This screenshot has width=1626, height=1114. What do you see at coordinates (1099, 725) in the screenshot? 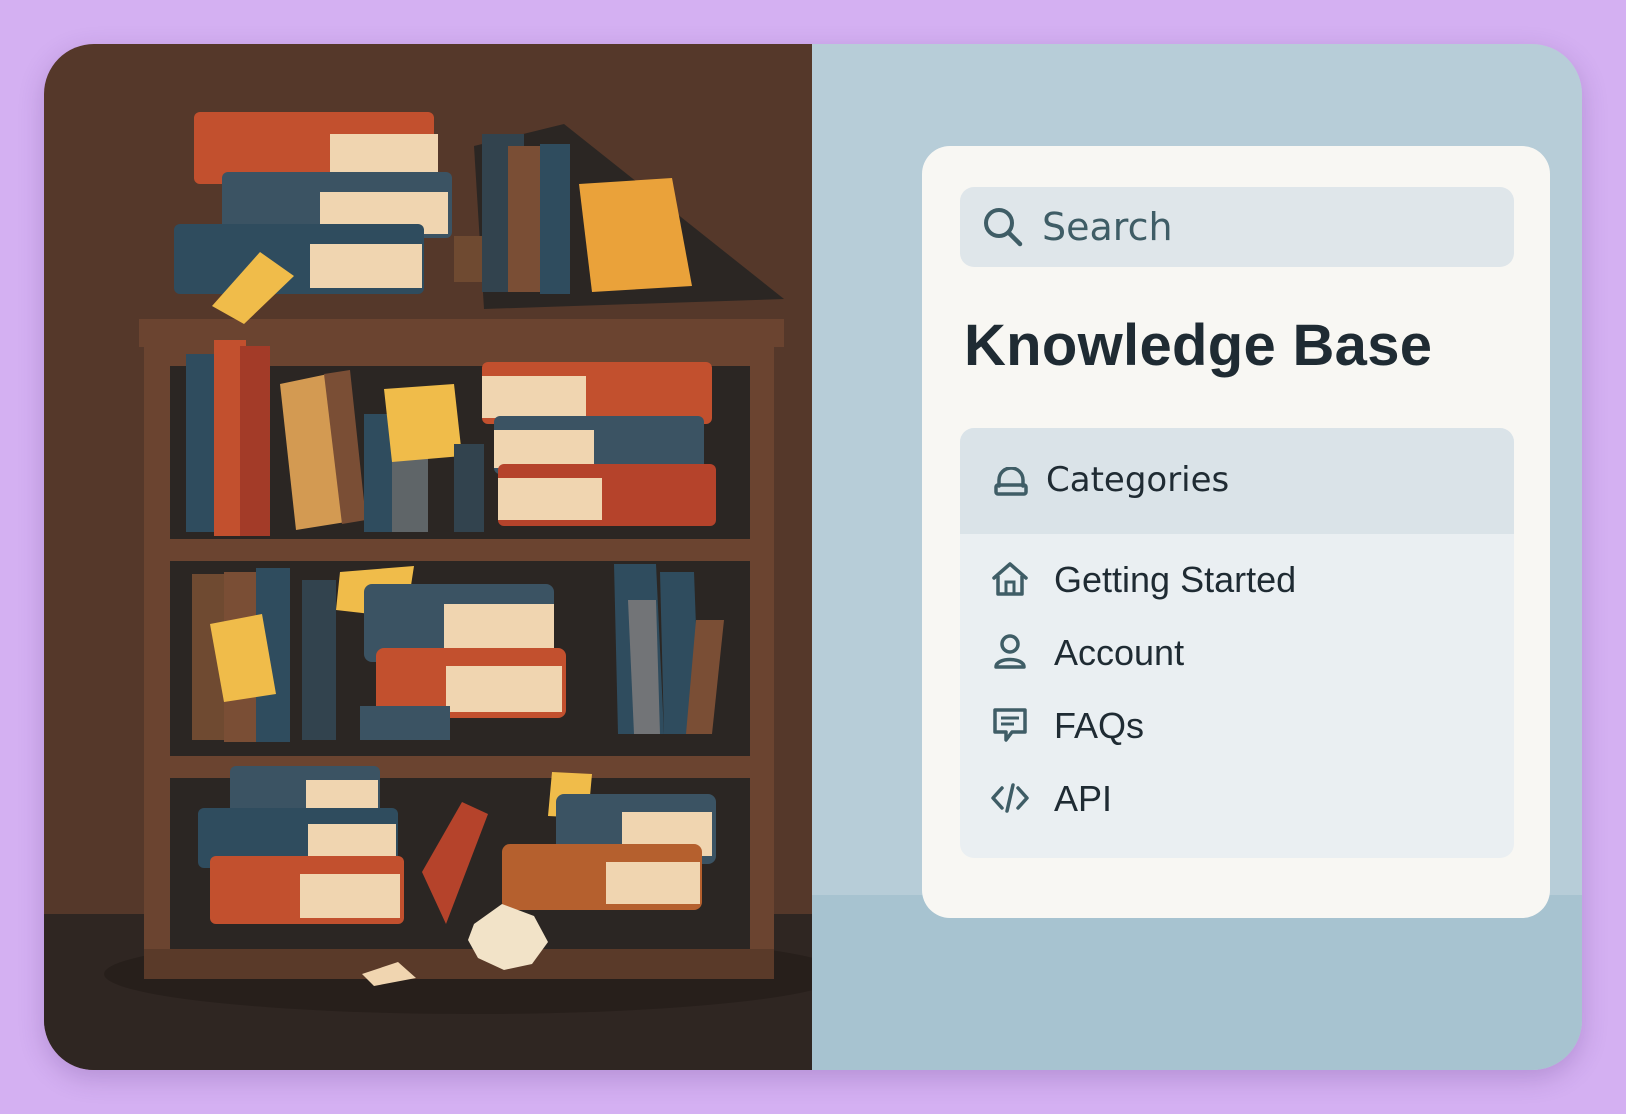
I see `category-item-label: FAQs` at bounding box center [1099, 725].